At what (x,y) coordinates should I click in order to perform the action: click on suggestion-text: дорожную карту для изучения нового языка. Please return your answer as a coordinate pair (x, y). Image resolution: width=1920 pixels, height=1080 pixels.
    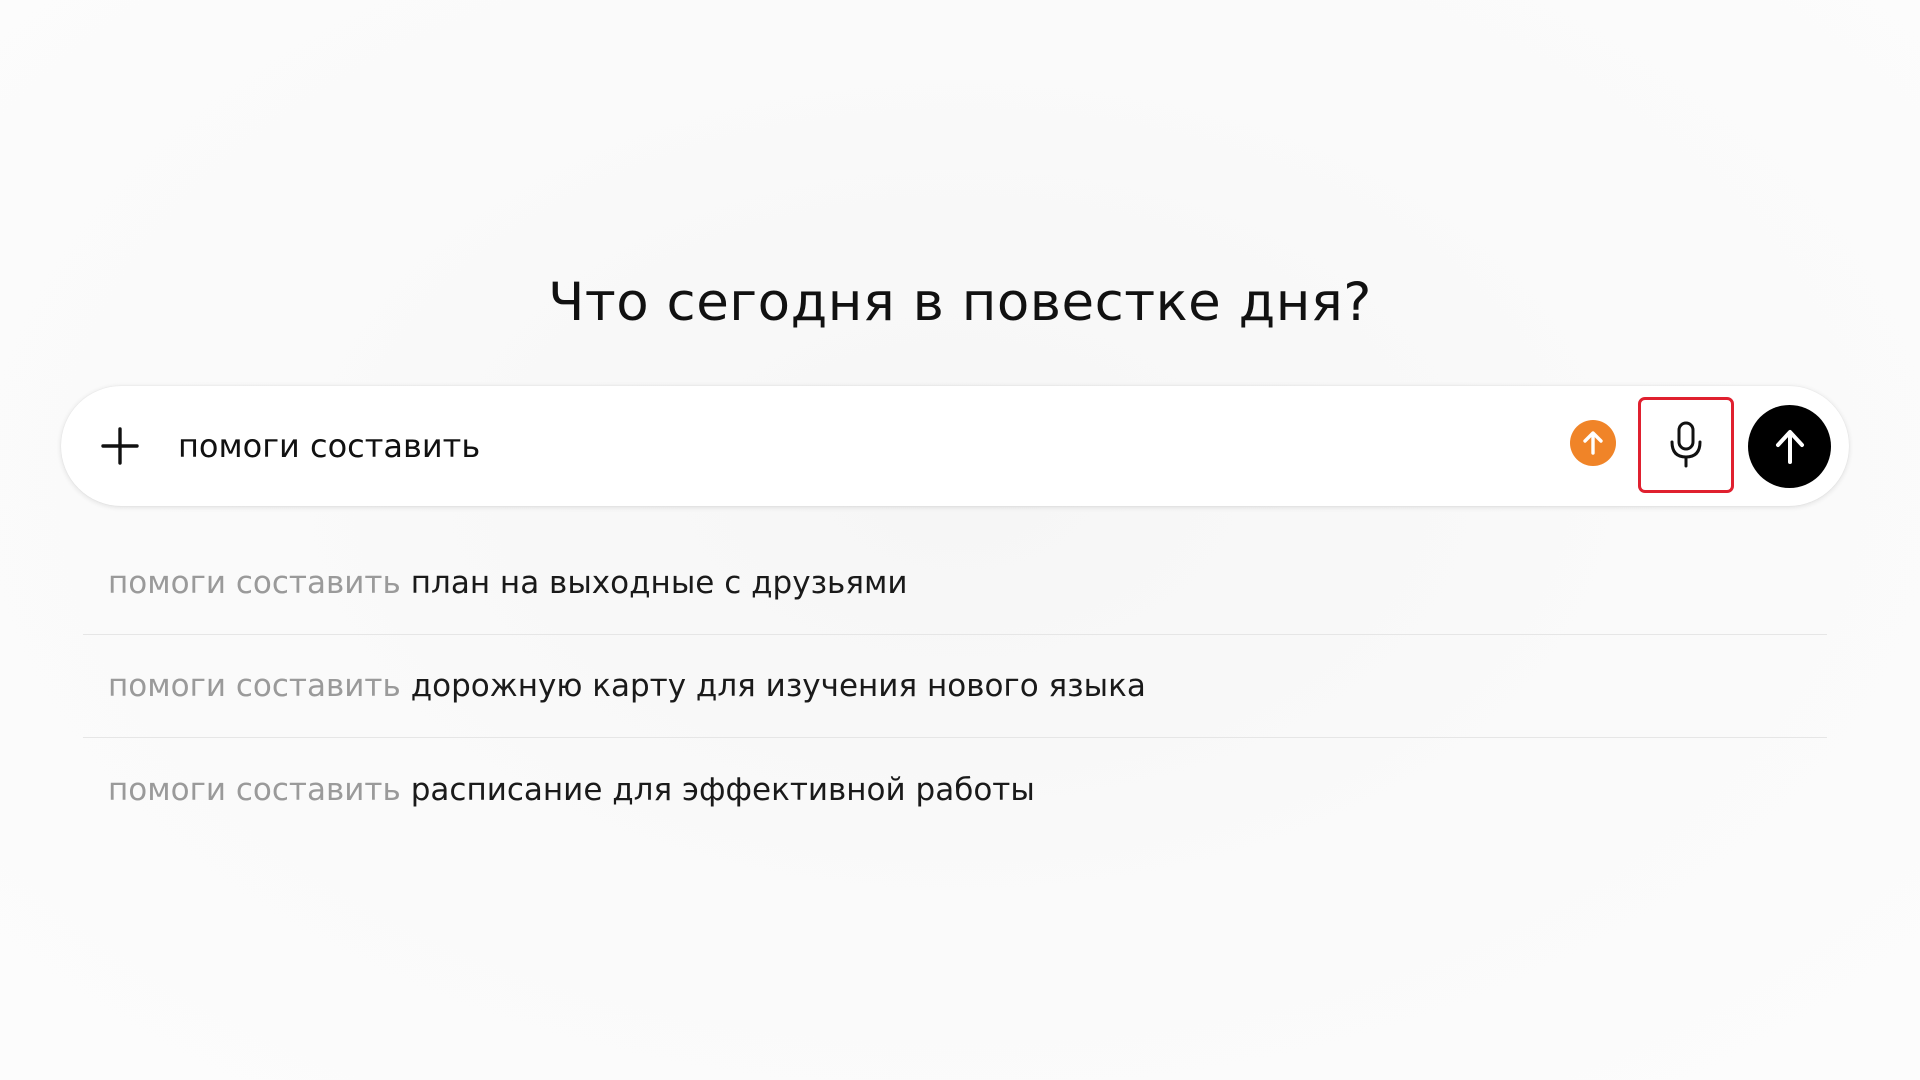
    Looking at the image, I should click on (778, 686).